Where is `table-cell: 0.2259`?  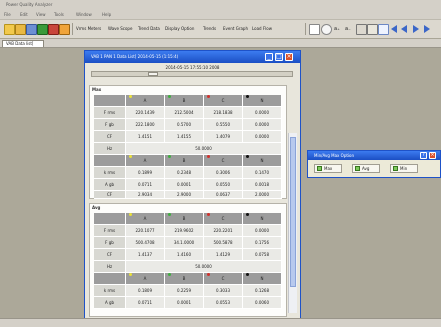
table-cell: 0.2259 is located at coordinates (184, 291).